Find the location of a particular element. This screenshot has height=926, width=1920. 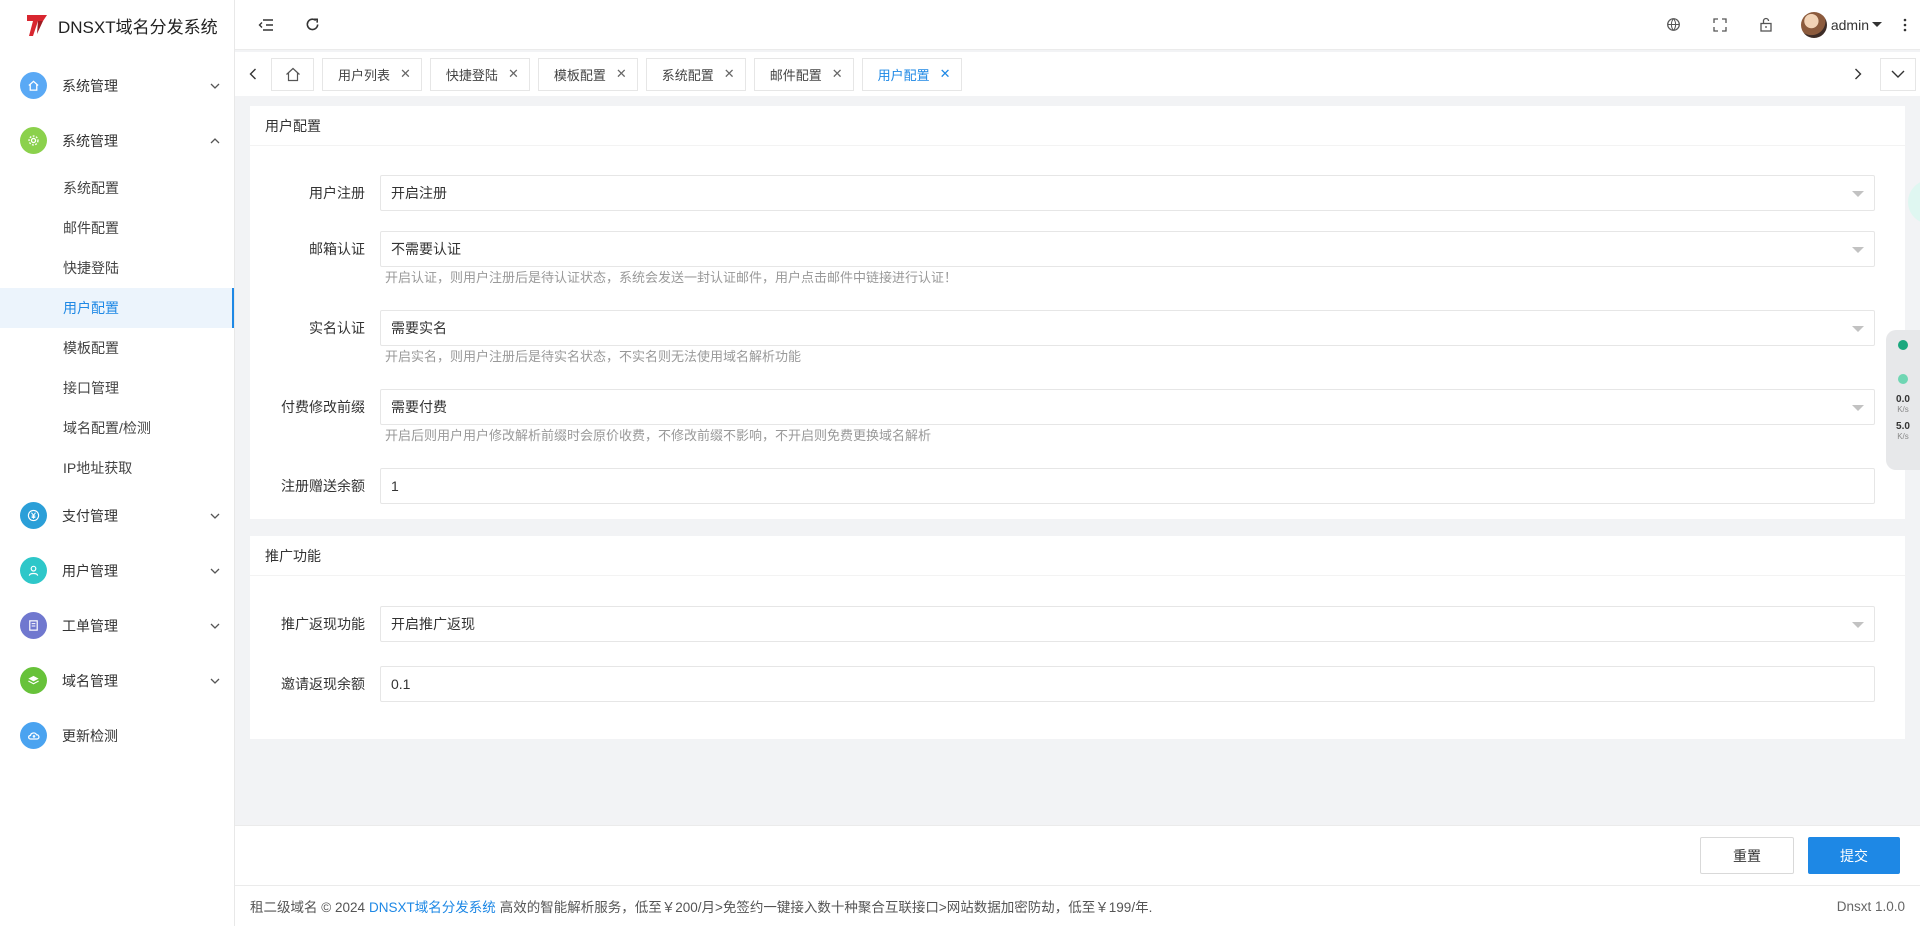

tab-user-list: 用户列表 ✕ is located at coordinates (372, 74).